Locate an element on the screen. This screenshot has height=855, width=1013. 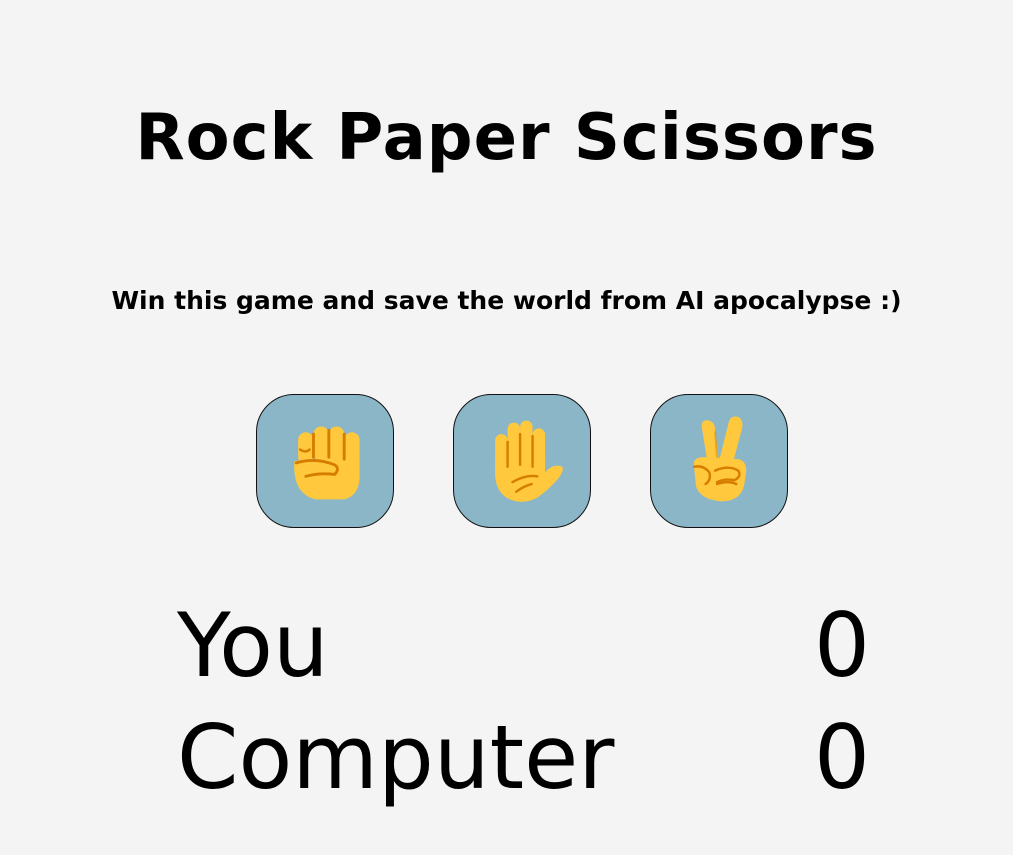
computer-score-value: 0 is located at coordinates (842, 757).